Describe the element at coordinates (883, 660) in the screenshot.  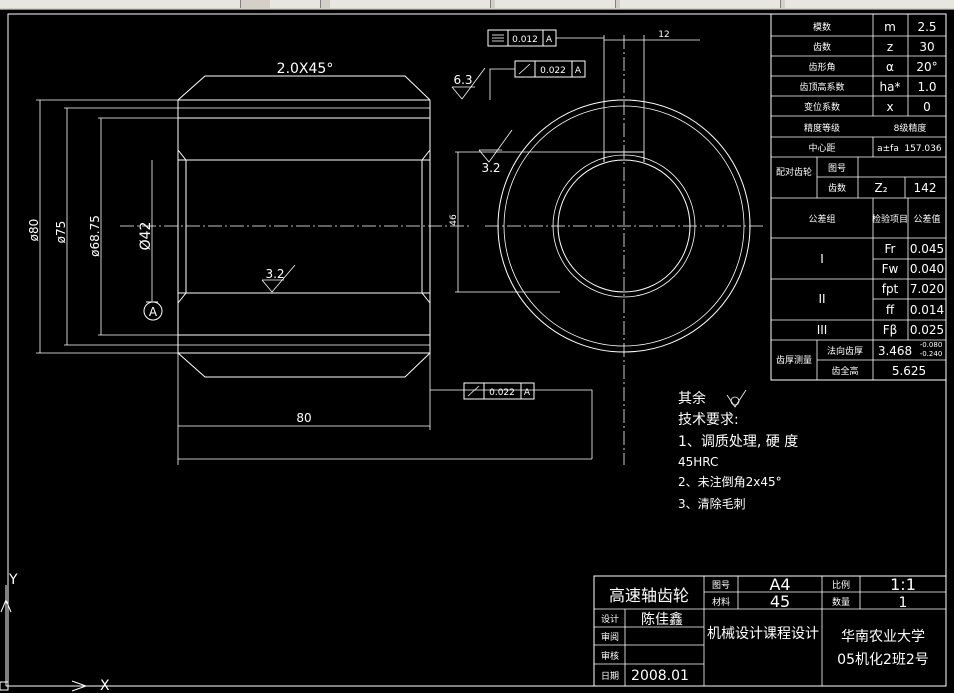
I see `class-info: 05机化2班2号` at that location.